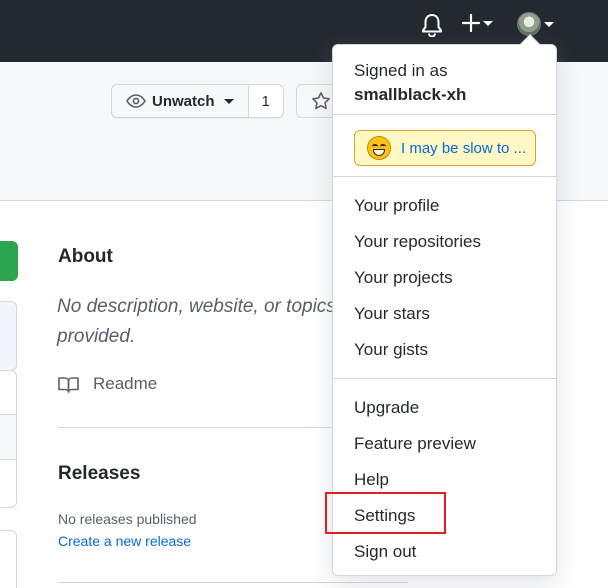 This screenshot has height=588, width=608. Describe the element at coordinates (379, 148) in the screenshot. I see `grinning-emoji-icon` at that location.